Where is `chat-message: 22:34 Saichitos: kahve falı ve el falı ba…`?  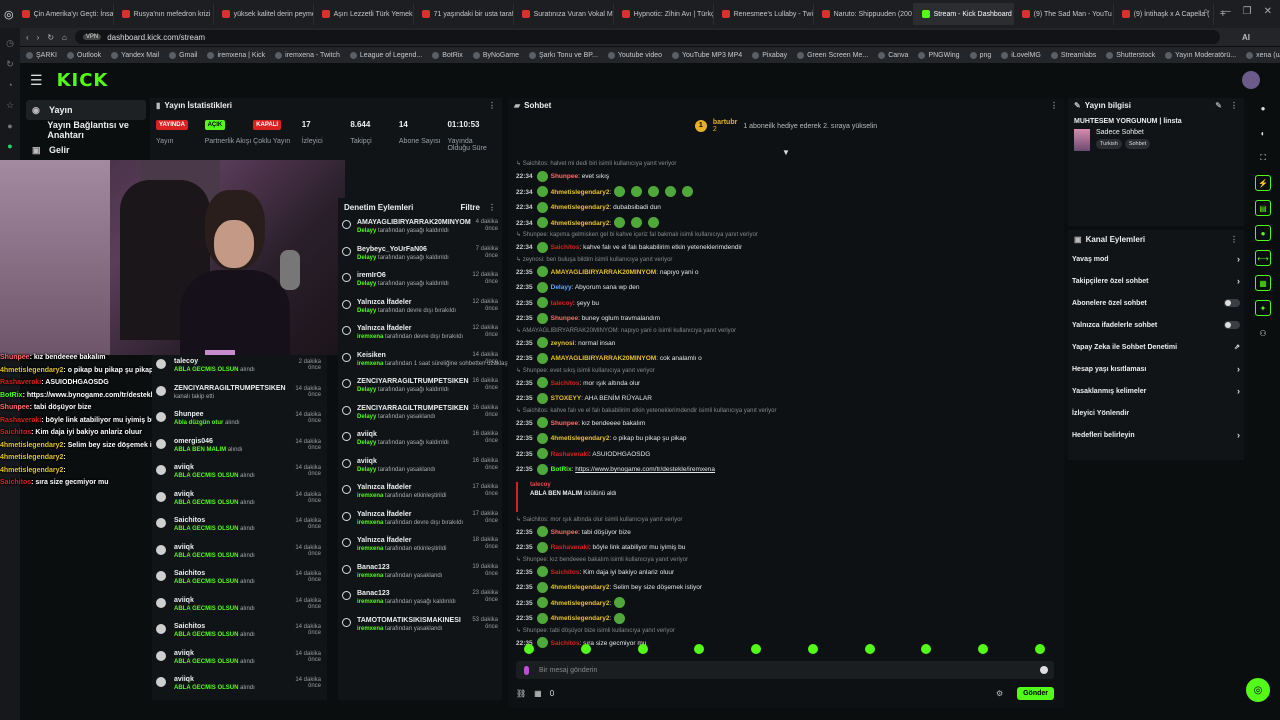 chat-message: 22:34 Saichitos: kahve falı ve el falı ba… is located at coordinates (786, 248).